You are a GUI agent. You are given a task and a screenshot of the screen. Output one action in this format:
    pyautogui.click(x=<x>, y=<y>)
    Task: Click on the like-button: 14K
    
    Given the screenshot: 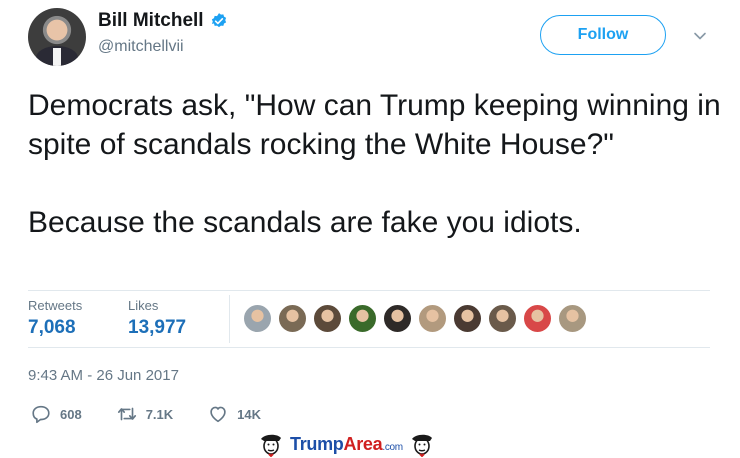 What is the action you would take?
    pyautogui.click(x=234, y=414)
    